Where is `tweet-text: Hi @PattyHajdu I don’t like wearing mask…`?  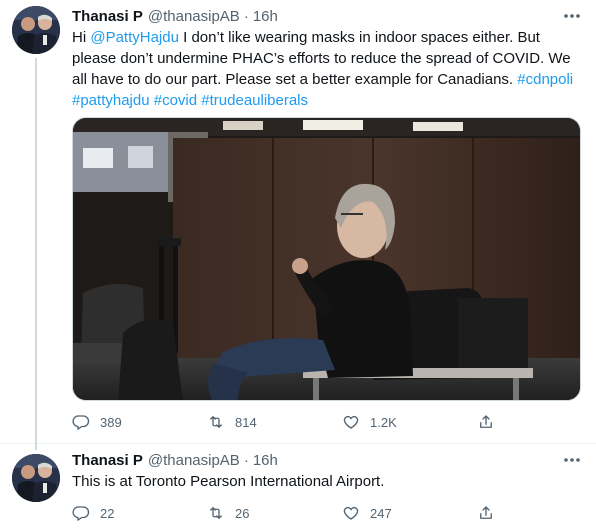 tweet-text: Hi @PattyHajdu I don’t like wearing mask… is located at coordinates (326, 69).